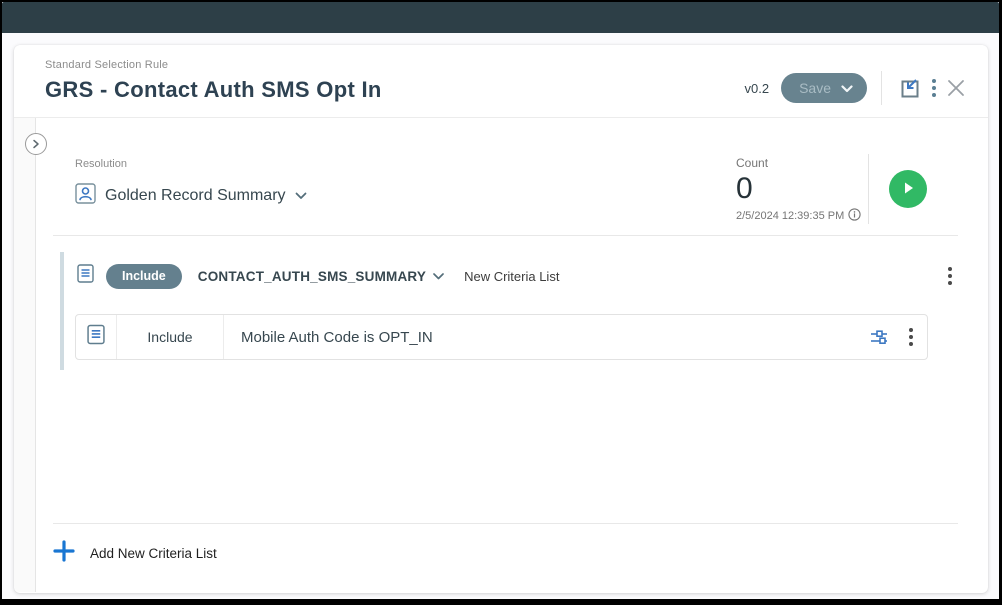 The image size is (1002, 605). I want to click on count-timestamp-text: 2/5/2024 12:39:35 PM, so click(790, 216).